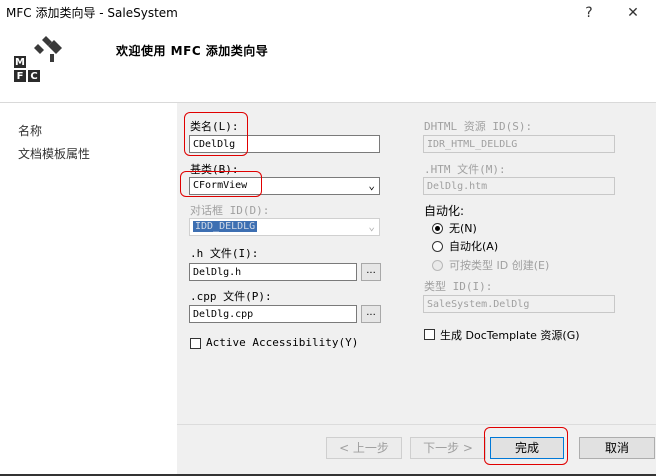 This screenshot has height=476, width=656. What do you see at coordinates (416, 424) in the screenshot?
I see `footer-divider` at bounding box center [416, 424].